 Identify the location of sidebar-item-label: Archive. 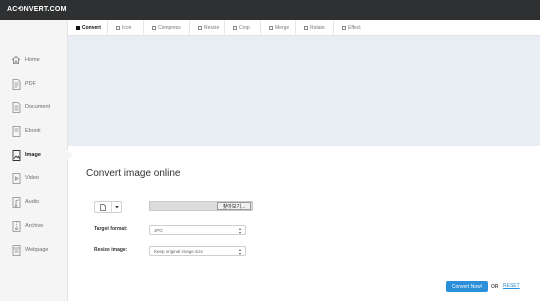
(34, 226).